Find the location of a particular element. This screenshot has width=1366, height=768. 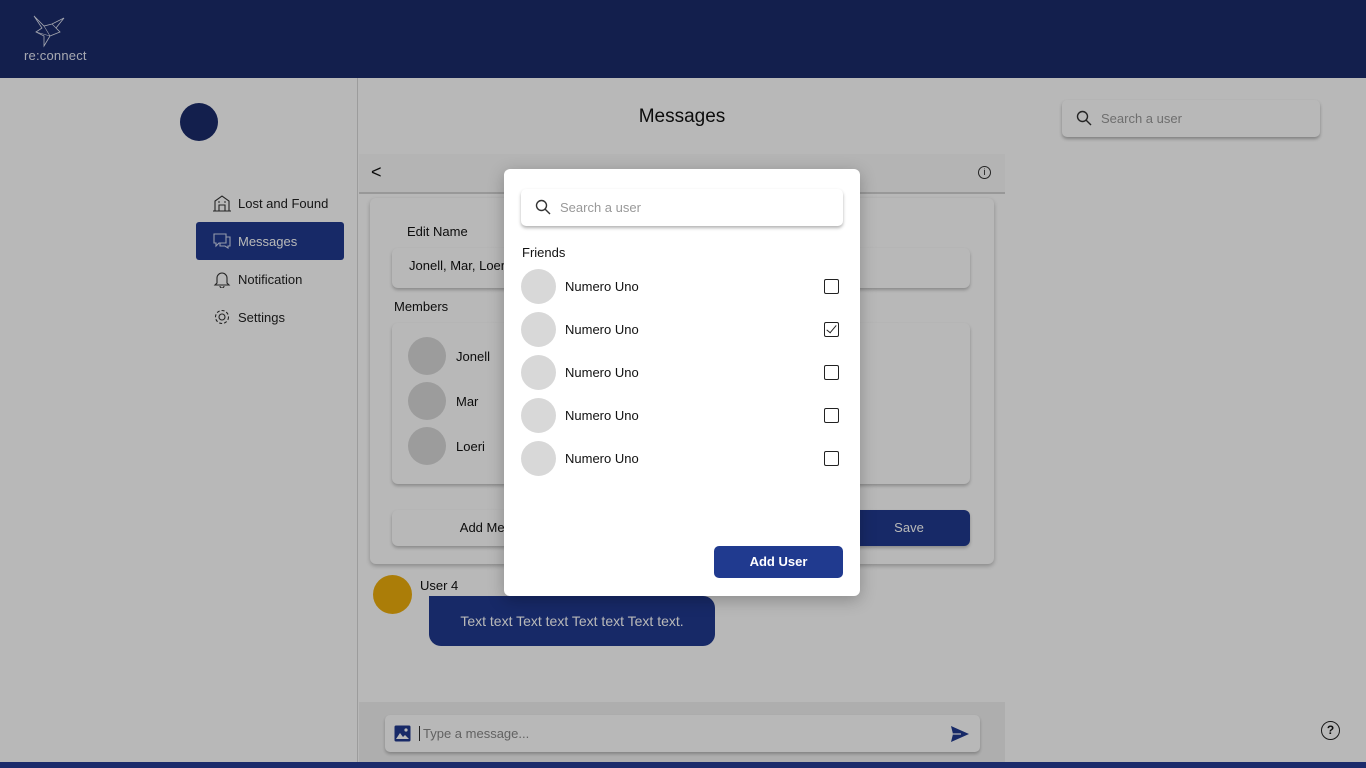

modal-search-input: Search a user is located at coordinates (682, 207).